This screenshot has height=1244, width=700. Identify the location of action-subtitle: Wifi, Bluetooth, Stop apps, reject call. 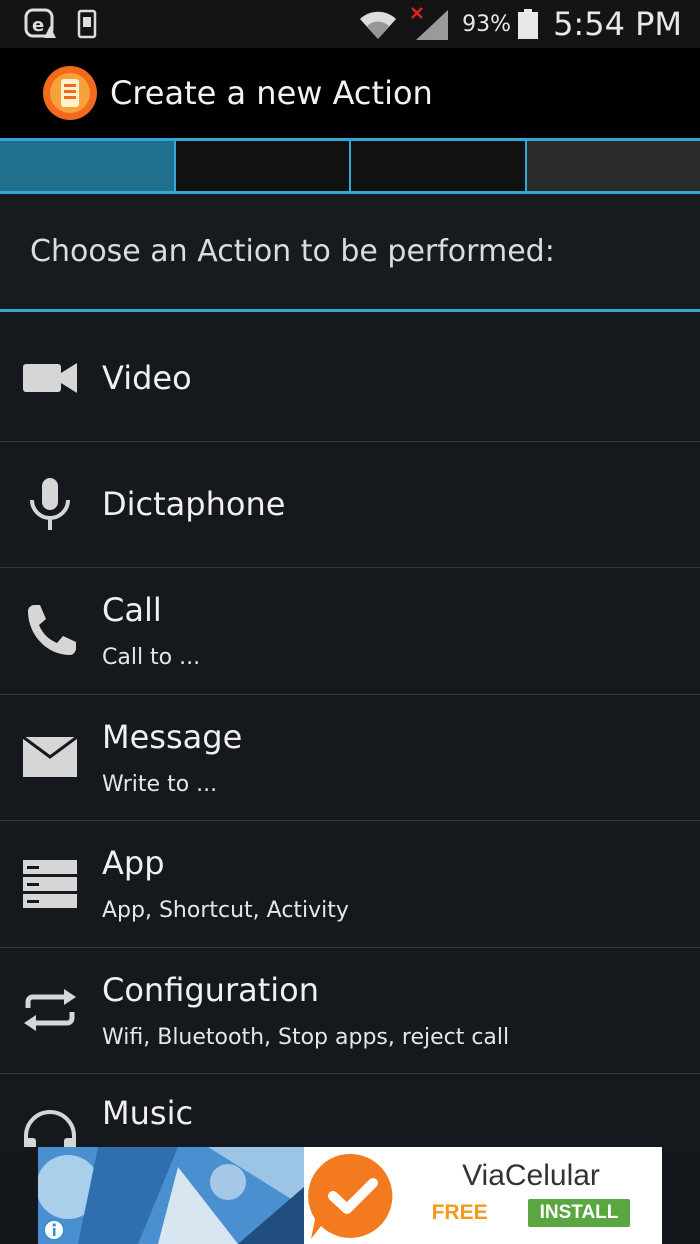
(306, 1037).